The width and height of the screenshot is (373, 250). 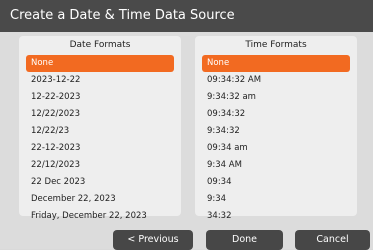 What do you see at coordinates (100, 45) in the screenshot?
I see `date-formats-header: Date Formats` at bounding box center [100, 45].